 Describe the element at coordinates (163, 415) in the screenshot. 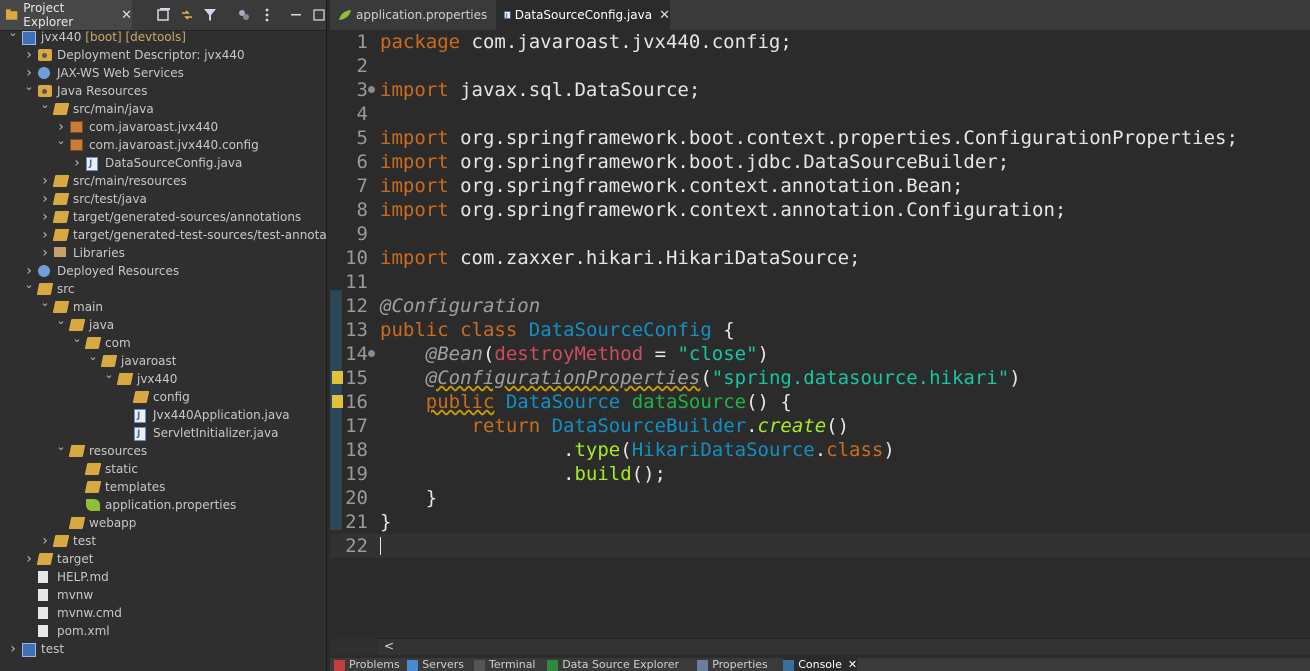

I see `tree-item: Jvx440Application.java` at that location.